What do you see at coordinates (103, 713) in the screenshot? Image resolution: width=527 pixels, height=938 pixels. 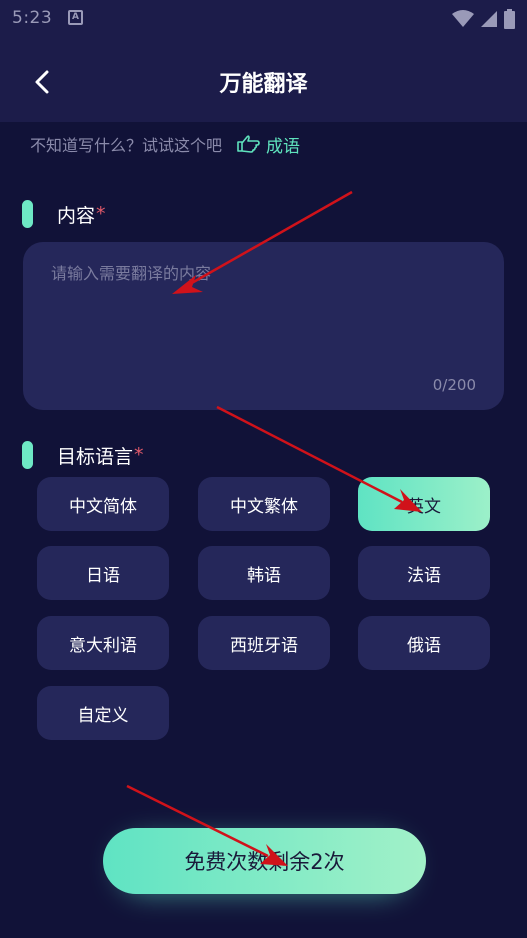 I see `language-option-custom: 自定义` at bounding box center [103, 713].